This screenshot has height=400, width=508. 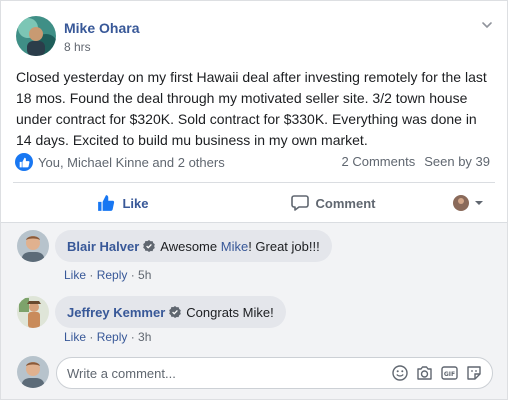 What do you see at coordinates (101, 28) in the screenshot?
I see `author-name: Mike Ohara` at bounding box center [101, 28].